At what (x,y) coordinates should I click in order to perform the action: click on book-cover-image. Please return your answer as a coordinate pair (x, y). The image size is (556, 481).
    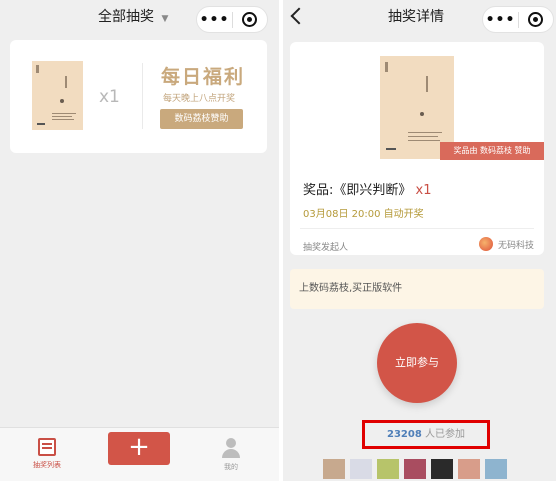
    Looking at the image, I should click on (57, 95).